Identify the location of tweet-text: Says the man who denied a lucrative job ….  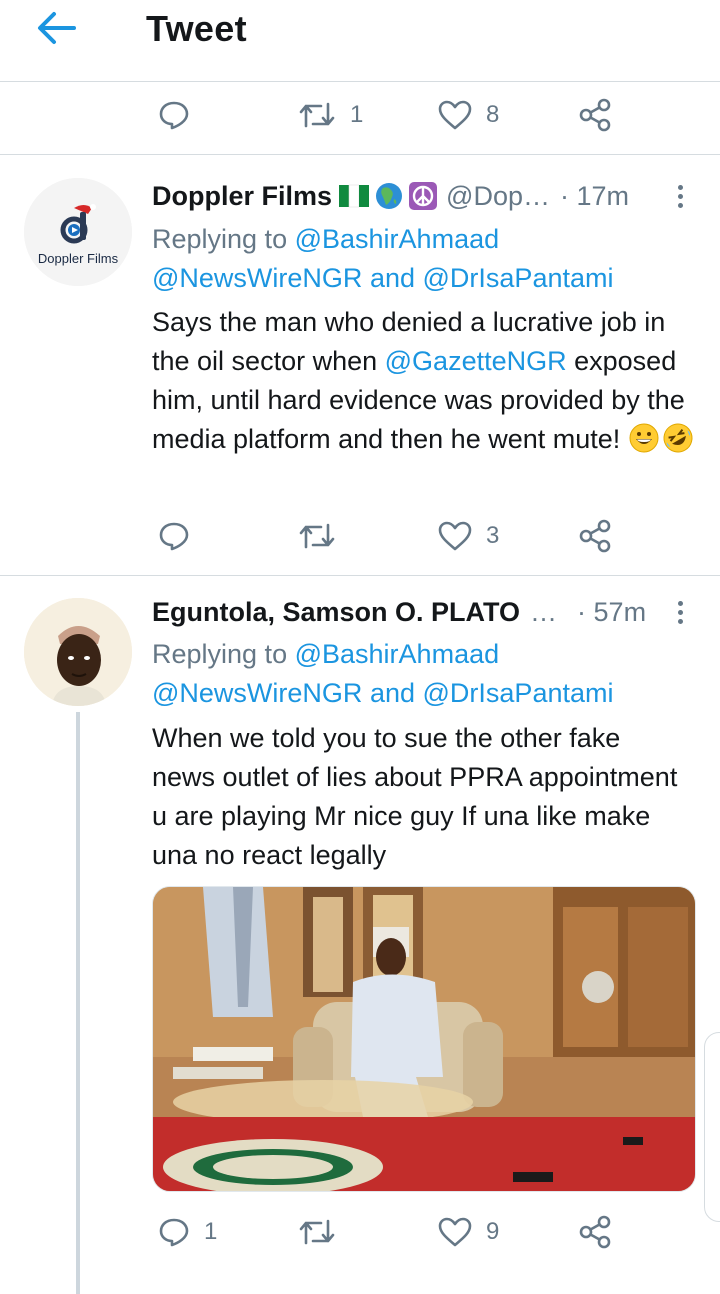
(426, 381).